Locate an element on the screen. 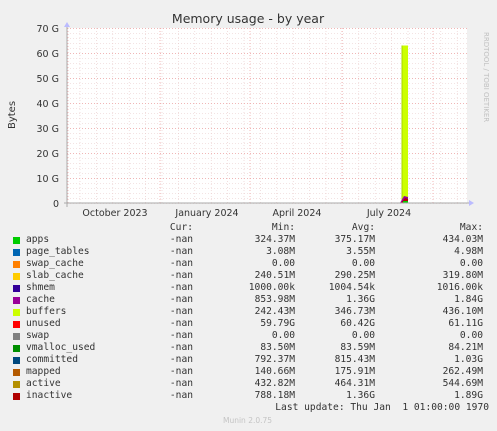  legend-avg-value: 375.17M is located at coordinates (354, 239).